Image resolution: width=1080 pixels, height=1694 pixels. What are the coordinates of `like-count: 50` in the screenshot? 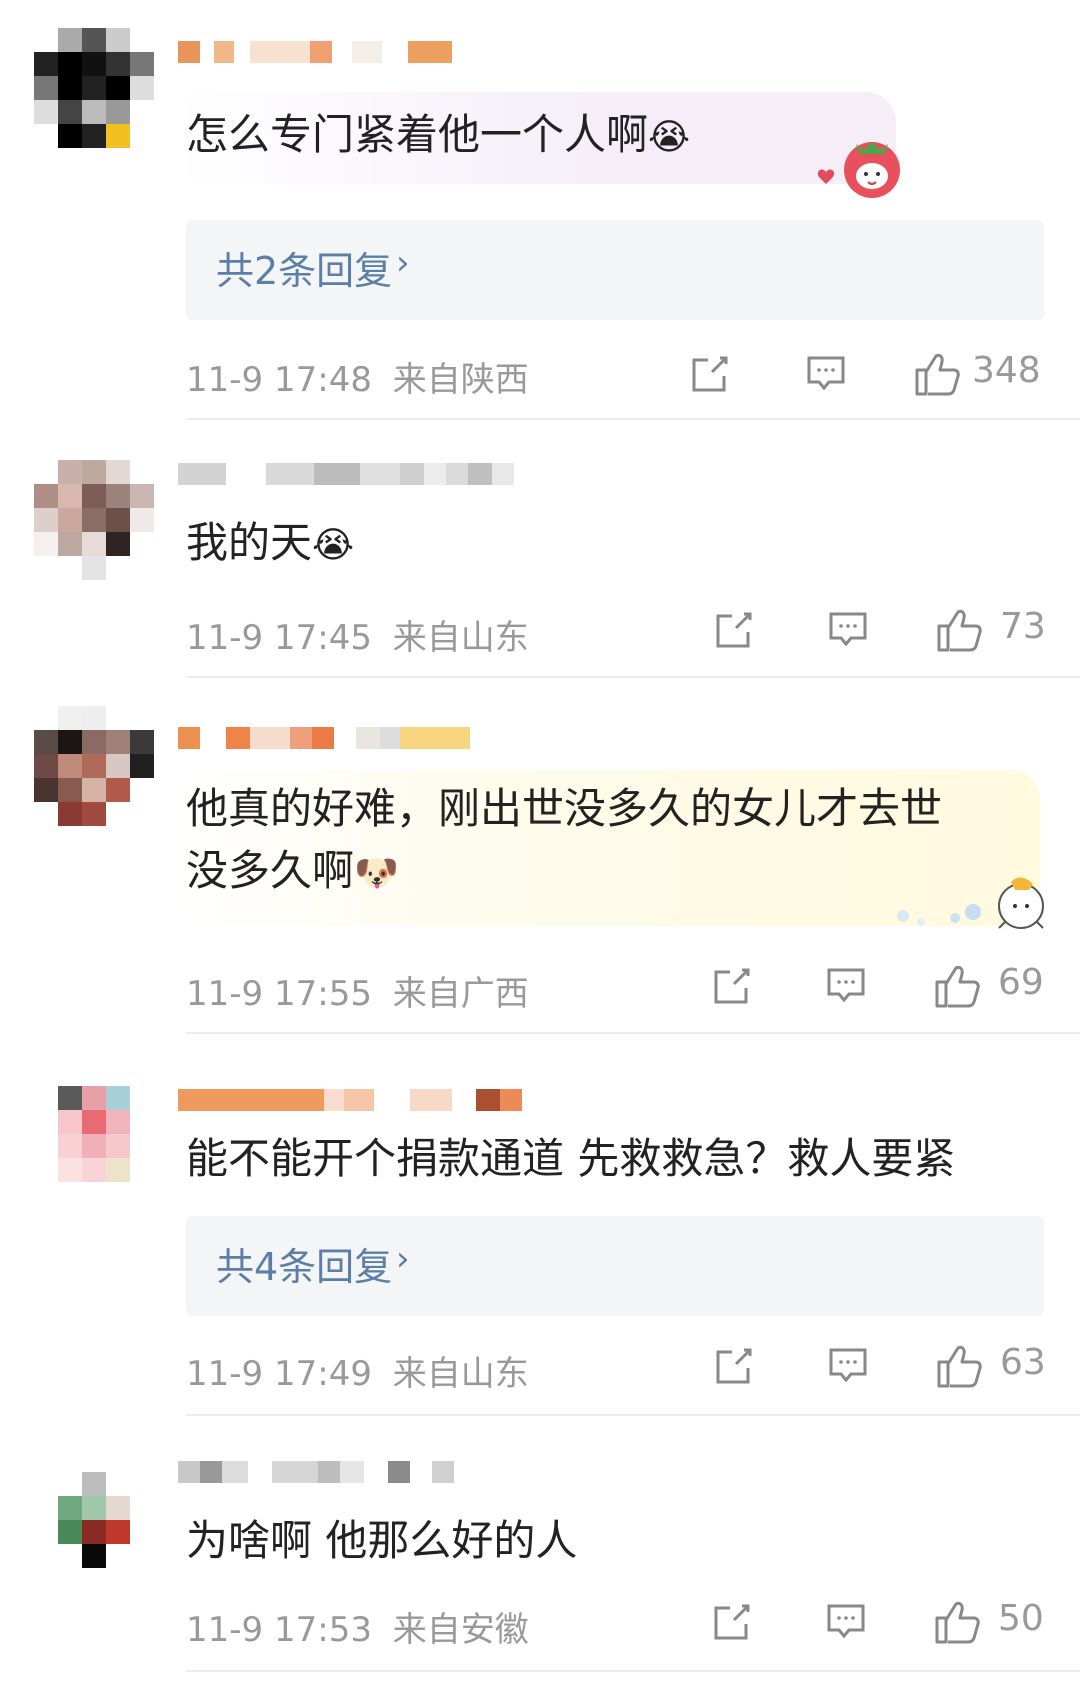 It's located at (1021, 1618).